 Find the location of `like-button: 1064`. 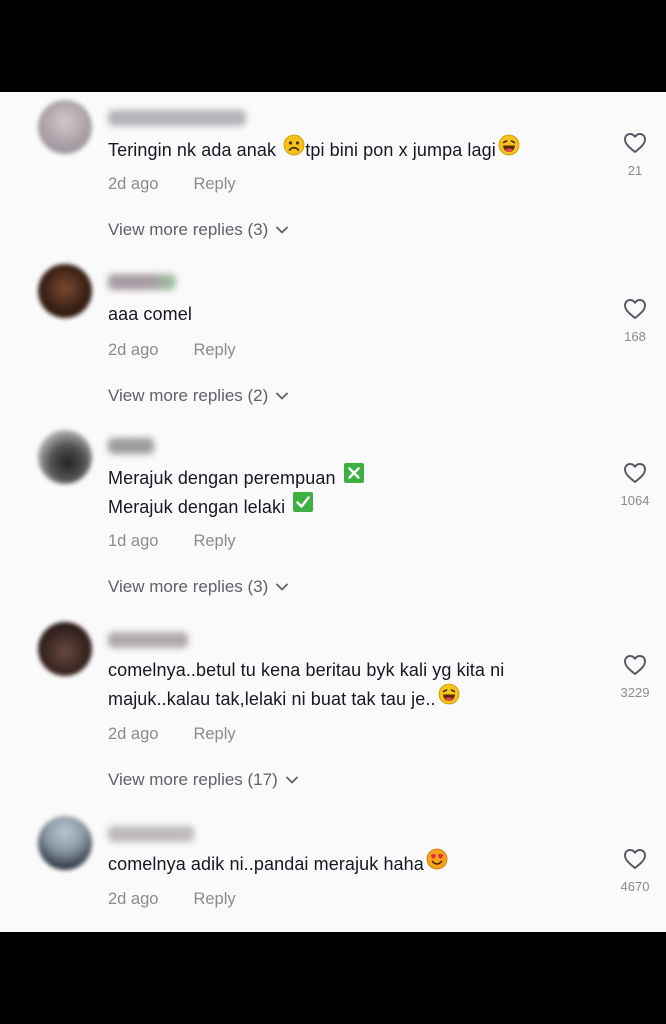

like-button: 1064 is located at coordinates (635, 485).